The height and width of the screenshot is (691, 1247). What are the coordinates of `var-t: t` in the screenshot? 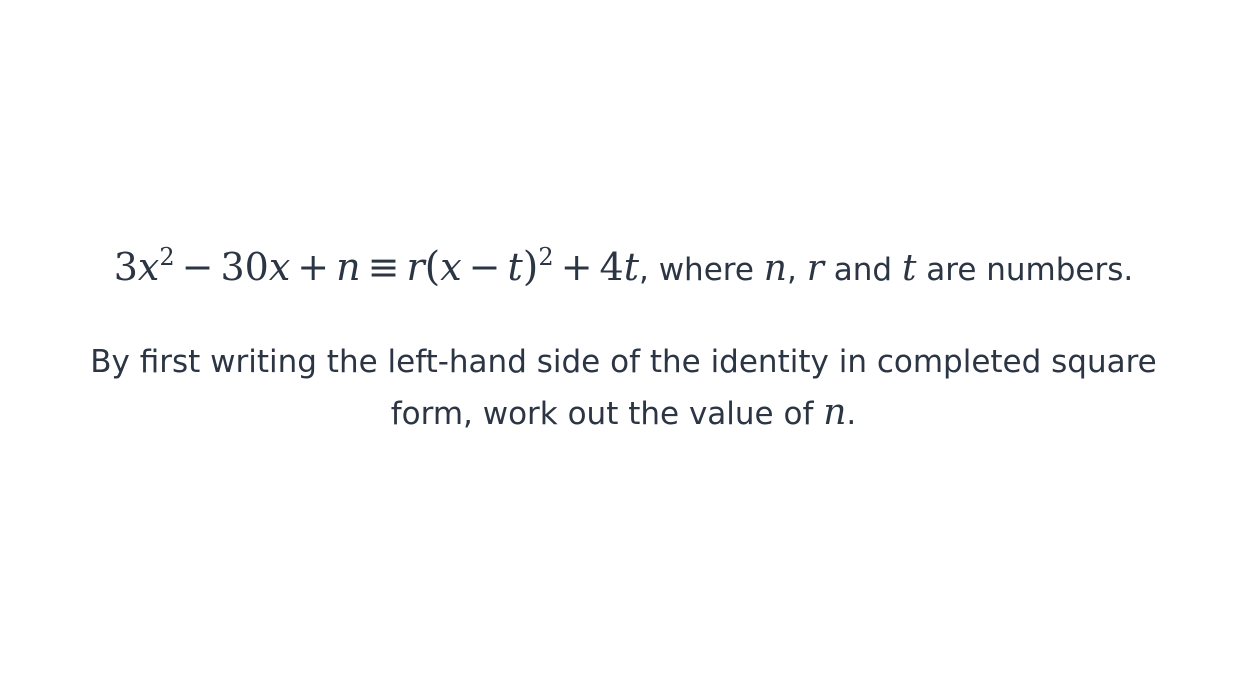 It's located at (909, 268).